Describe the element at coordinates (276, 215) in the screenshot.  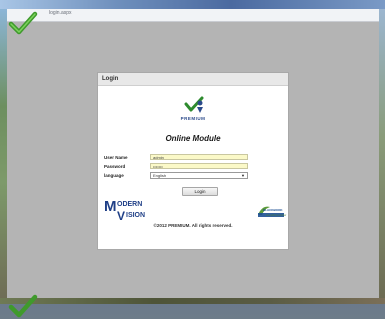
I see `blackbook-tagline: everything simpler` at that location.